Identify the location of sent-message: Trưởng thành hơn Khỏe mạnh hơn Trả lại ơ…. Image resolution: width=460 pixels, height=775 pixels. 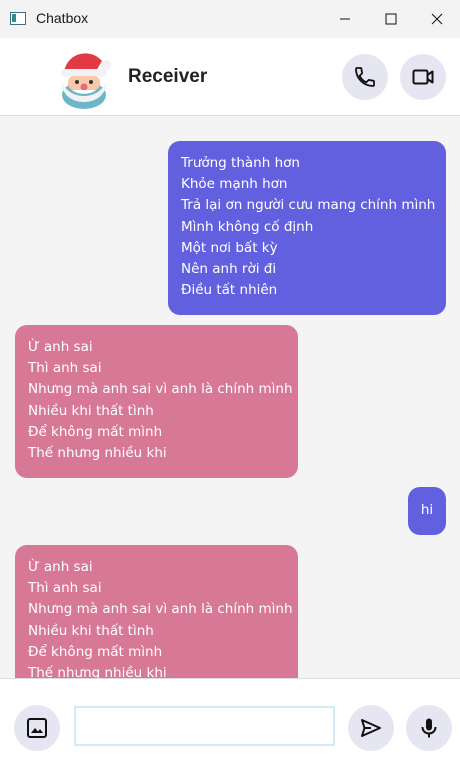
(307, 228).